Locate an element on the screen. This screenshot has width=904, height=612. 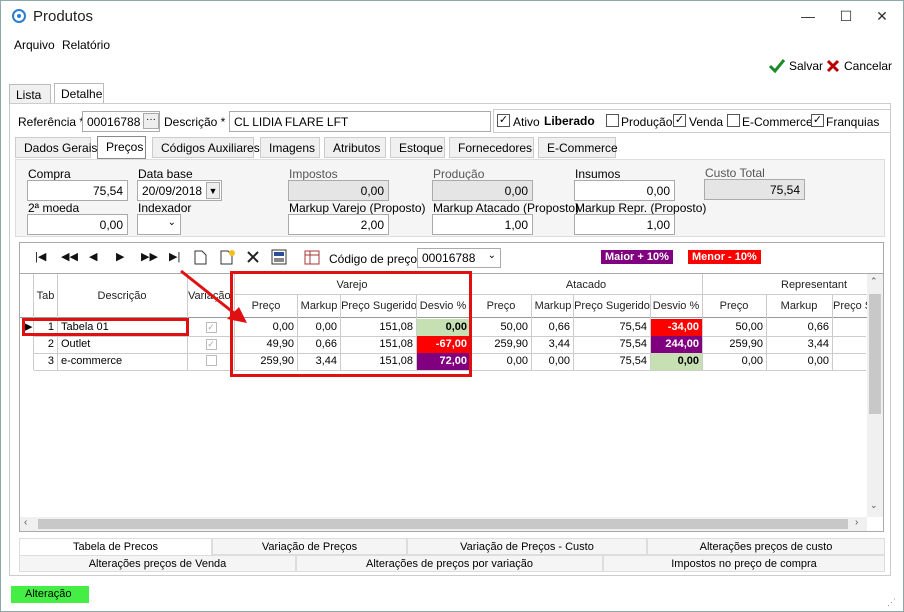
scroll-right-icon: › is located at coordinates (856, 522).